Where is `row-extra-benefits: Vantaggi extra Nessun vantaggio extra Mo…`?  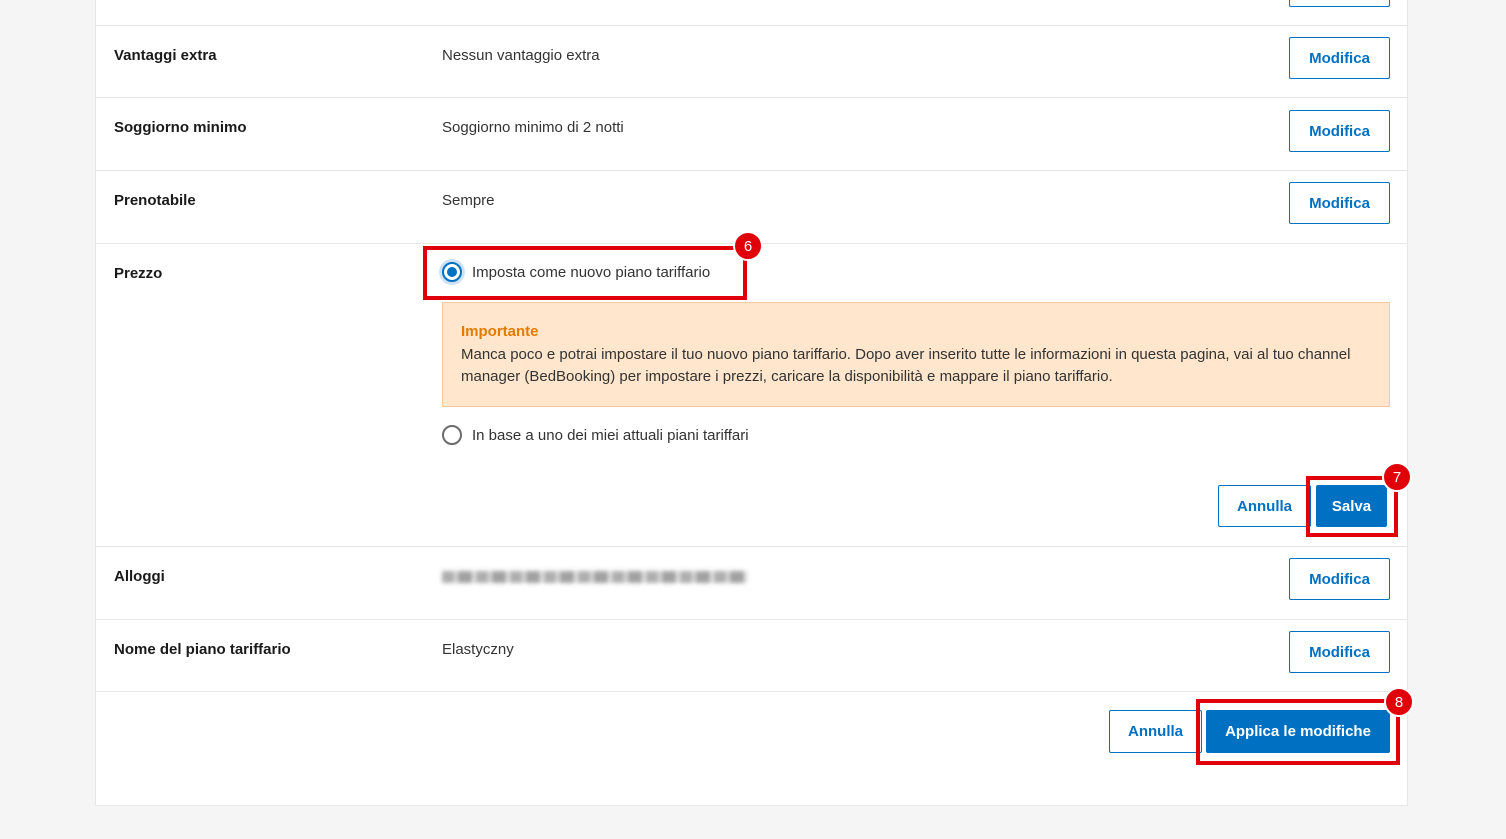 row-extra-benefits: Vantaggi extra Nessun vantaggio extra Mo… is located at coordinates (751, 62).